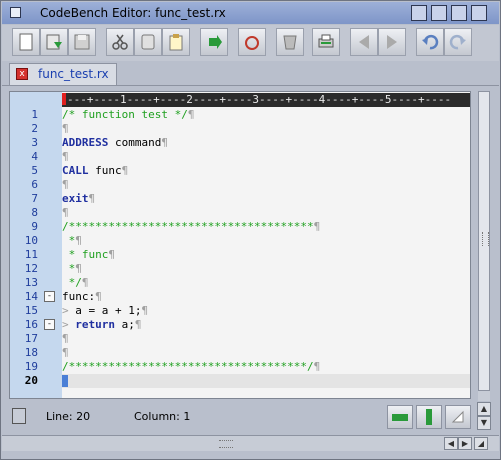  Describe the element at coordinates (240, 269) in the screenshot. I see `code-line: 12 *¶` at that location.